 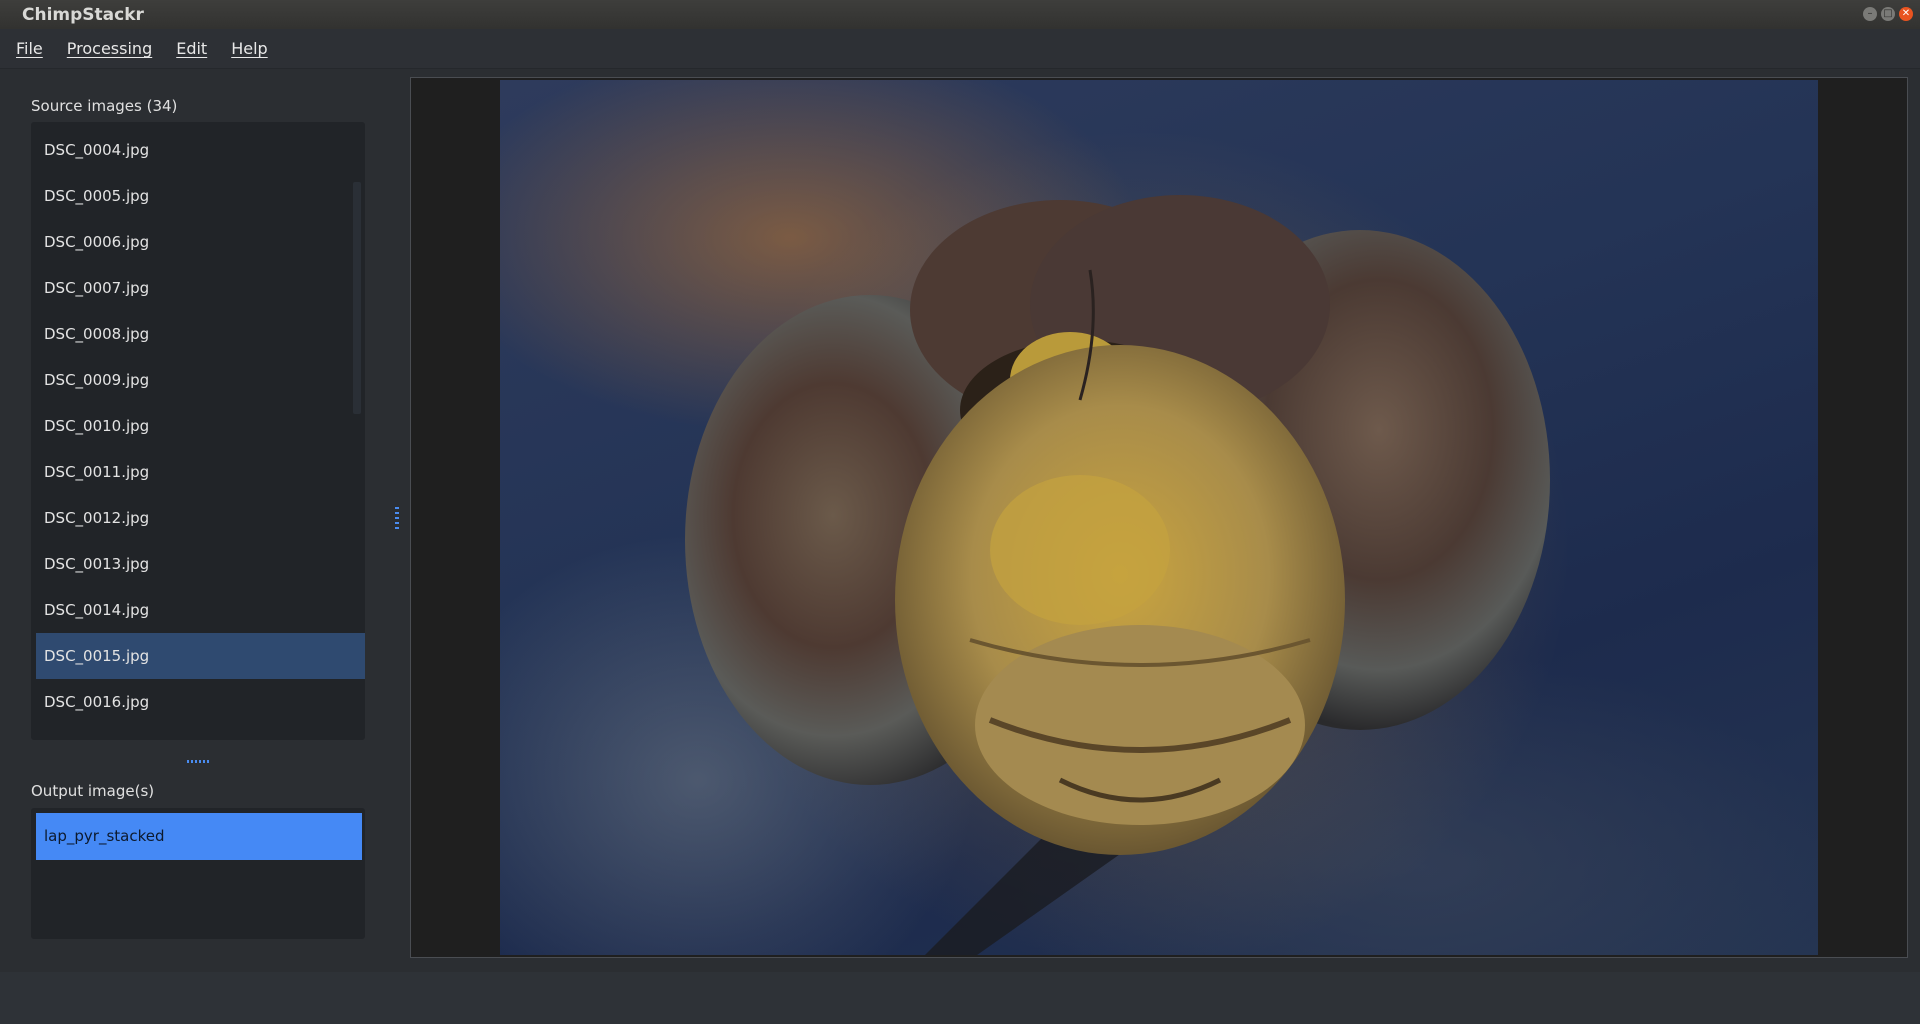 What do you see at coordinates (200, 564) in the screenshot?
I see `file-item: DSC_0013.jpg` at bounding box center [200, 564].